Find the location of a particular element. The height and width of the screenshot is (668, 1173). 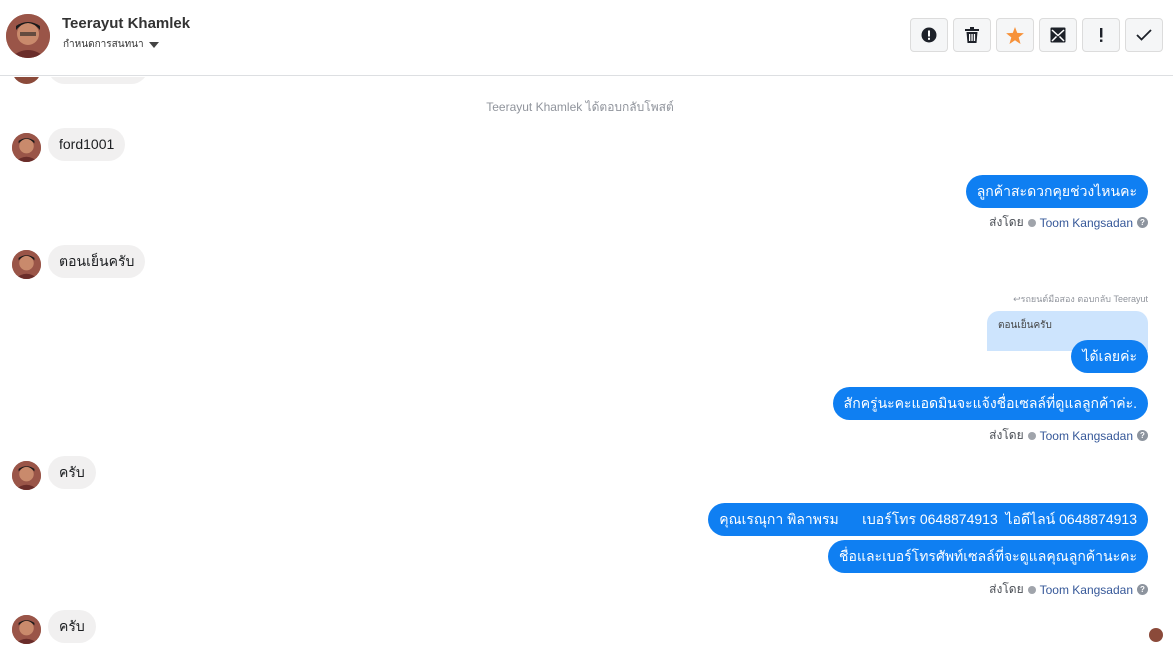

spam-button is located at coordinates (929, 35).